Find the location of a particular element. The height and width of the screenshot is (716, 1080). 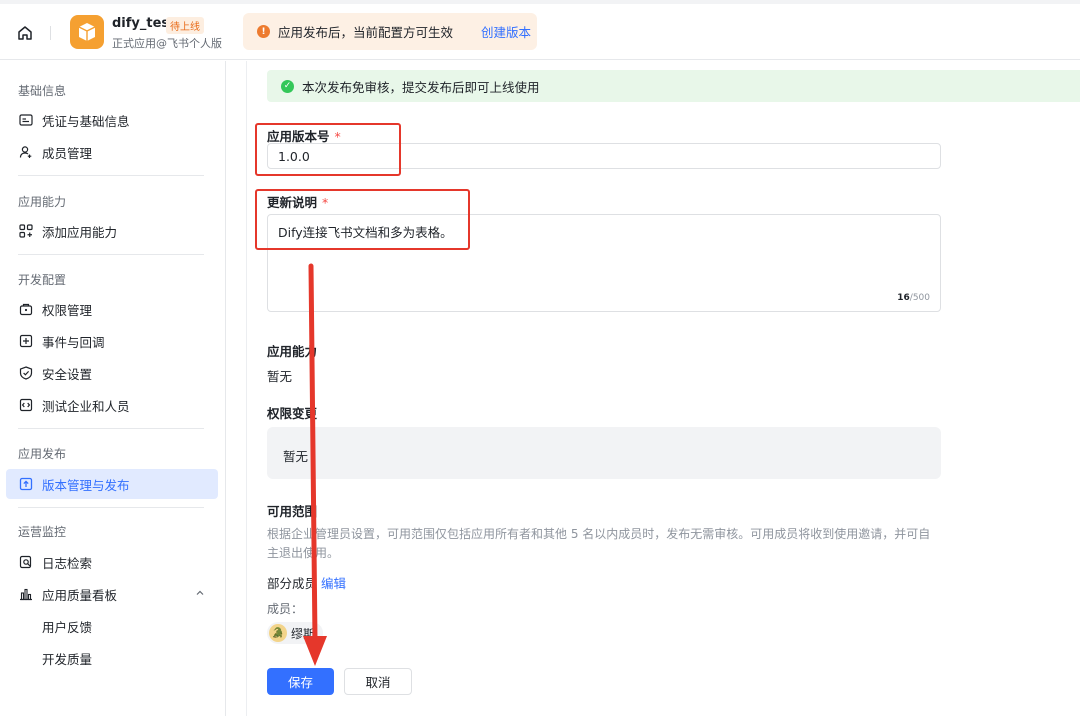

upload-box-icon is located at coordinates (26, 484).